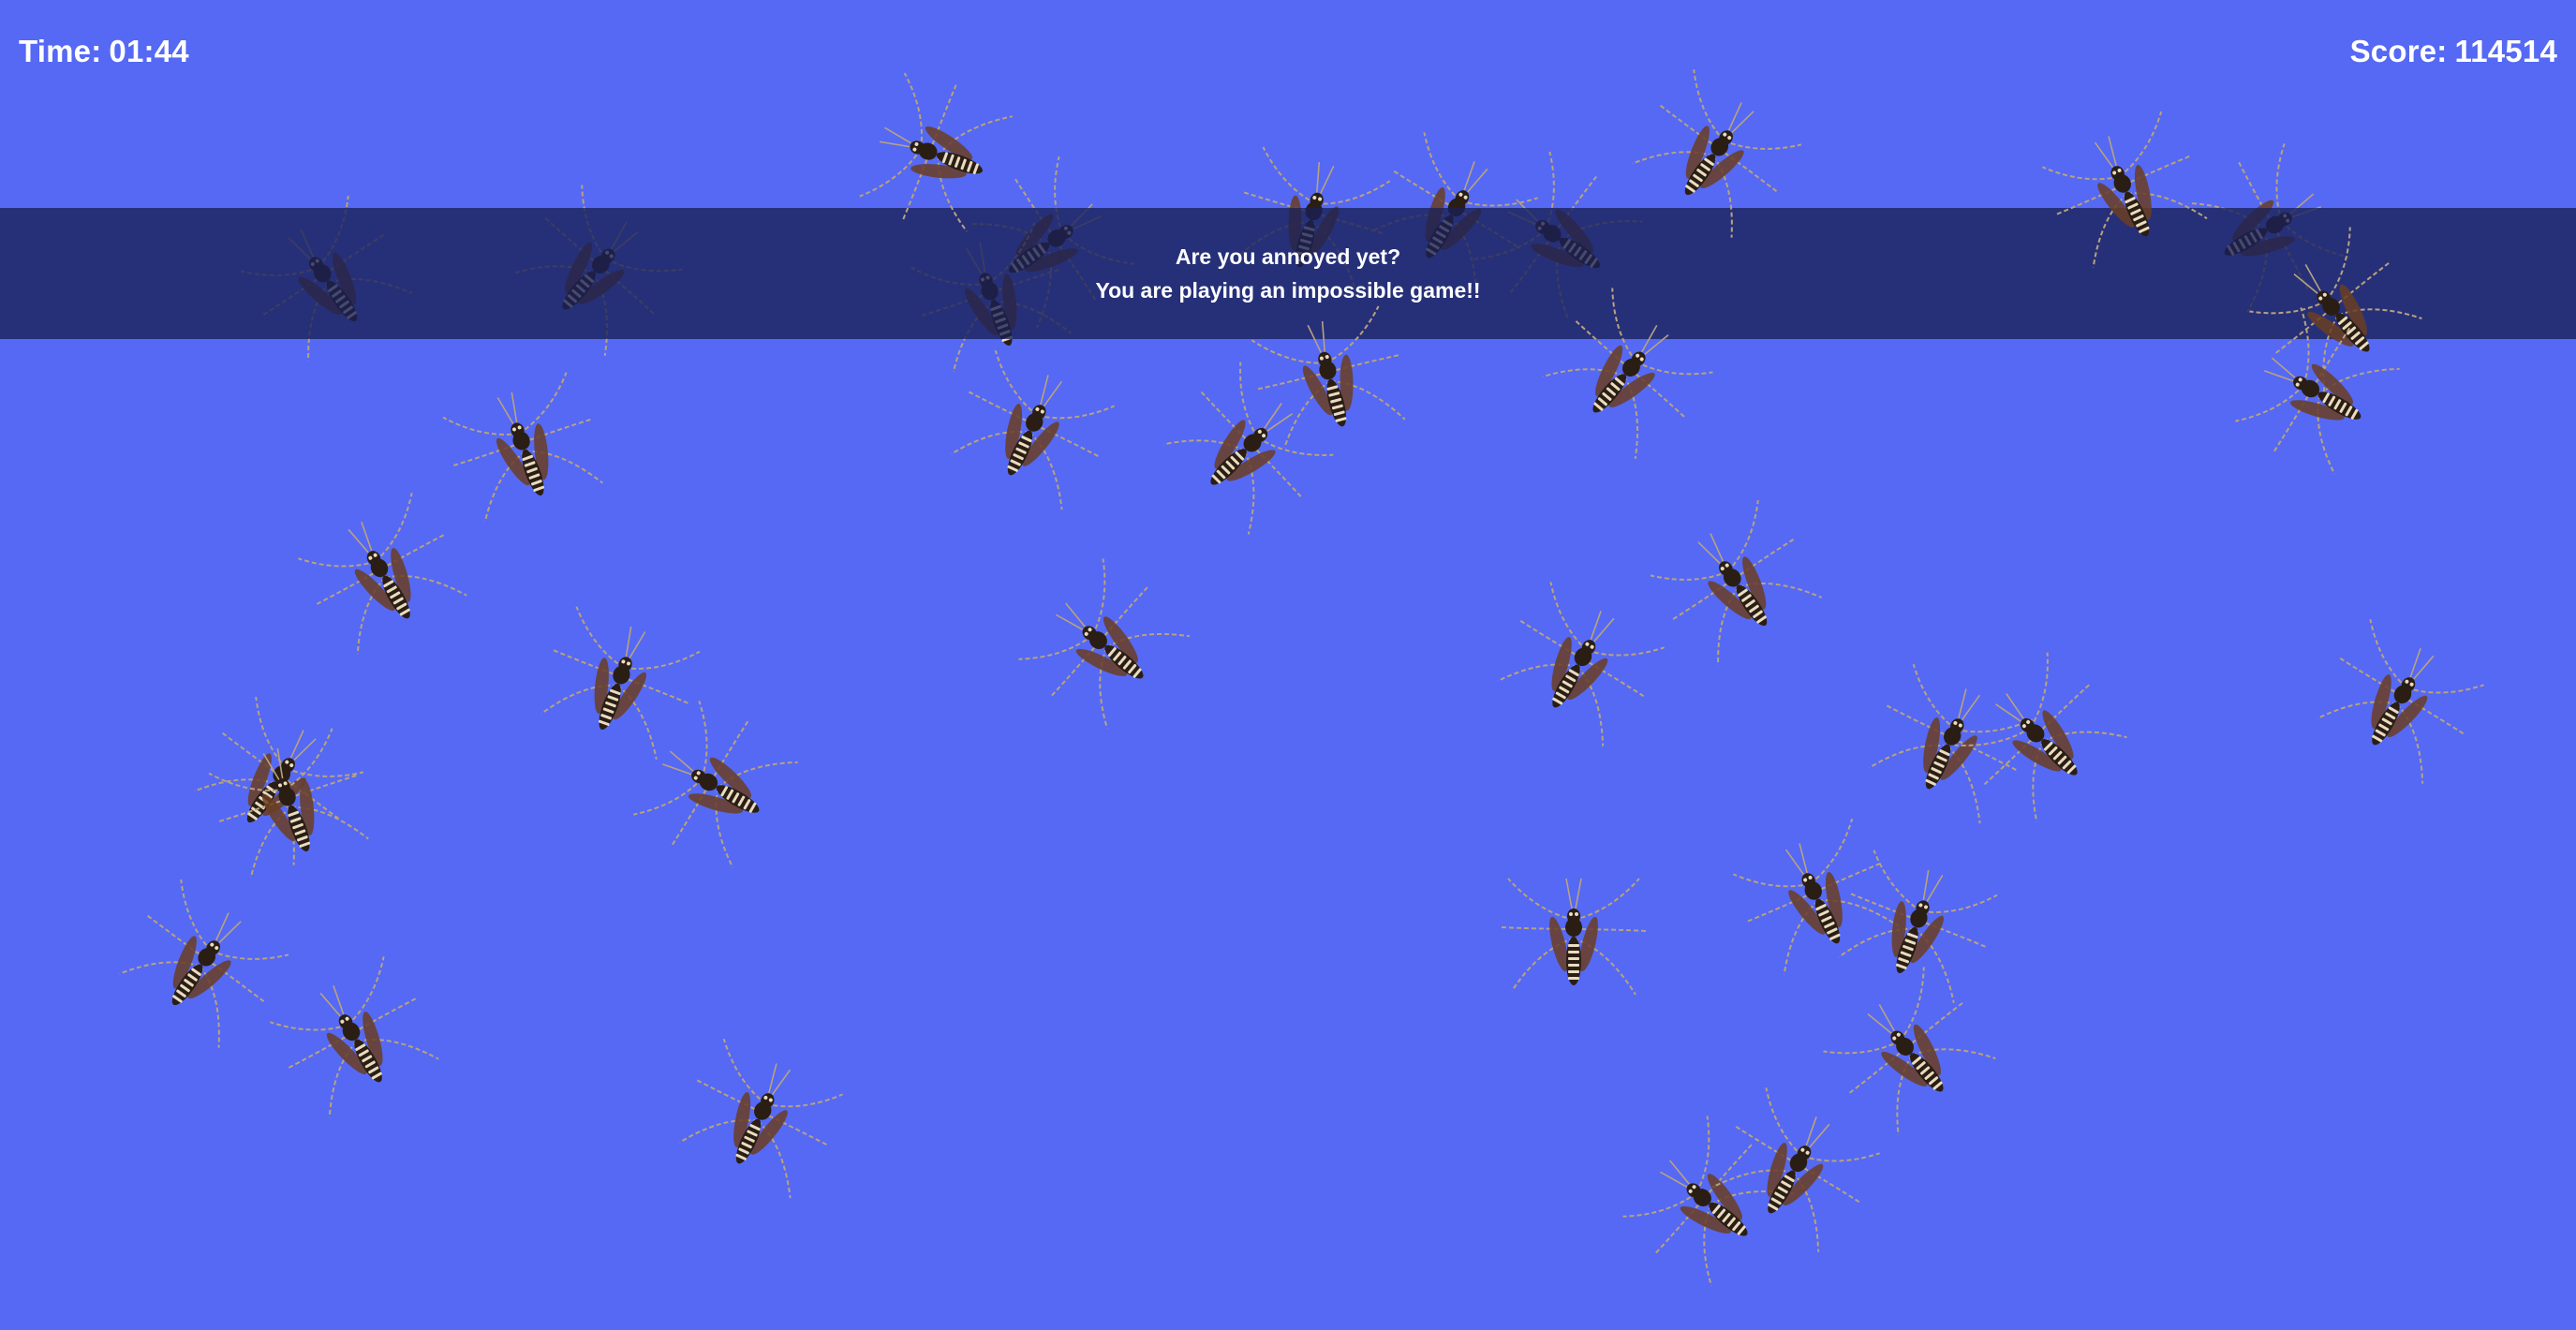 Image resolution: width=2576 pixels, height=1330 pixels. I want to click on score-label: Score:, so click(2398, 51).